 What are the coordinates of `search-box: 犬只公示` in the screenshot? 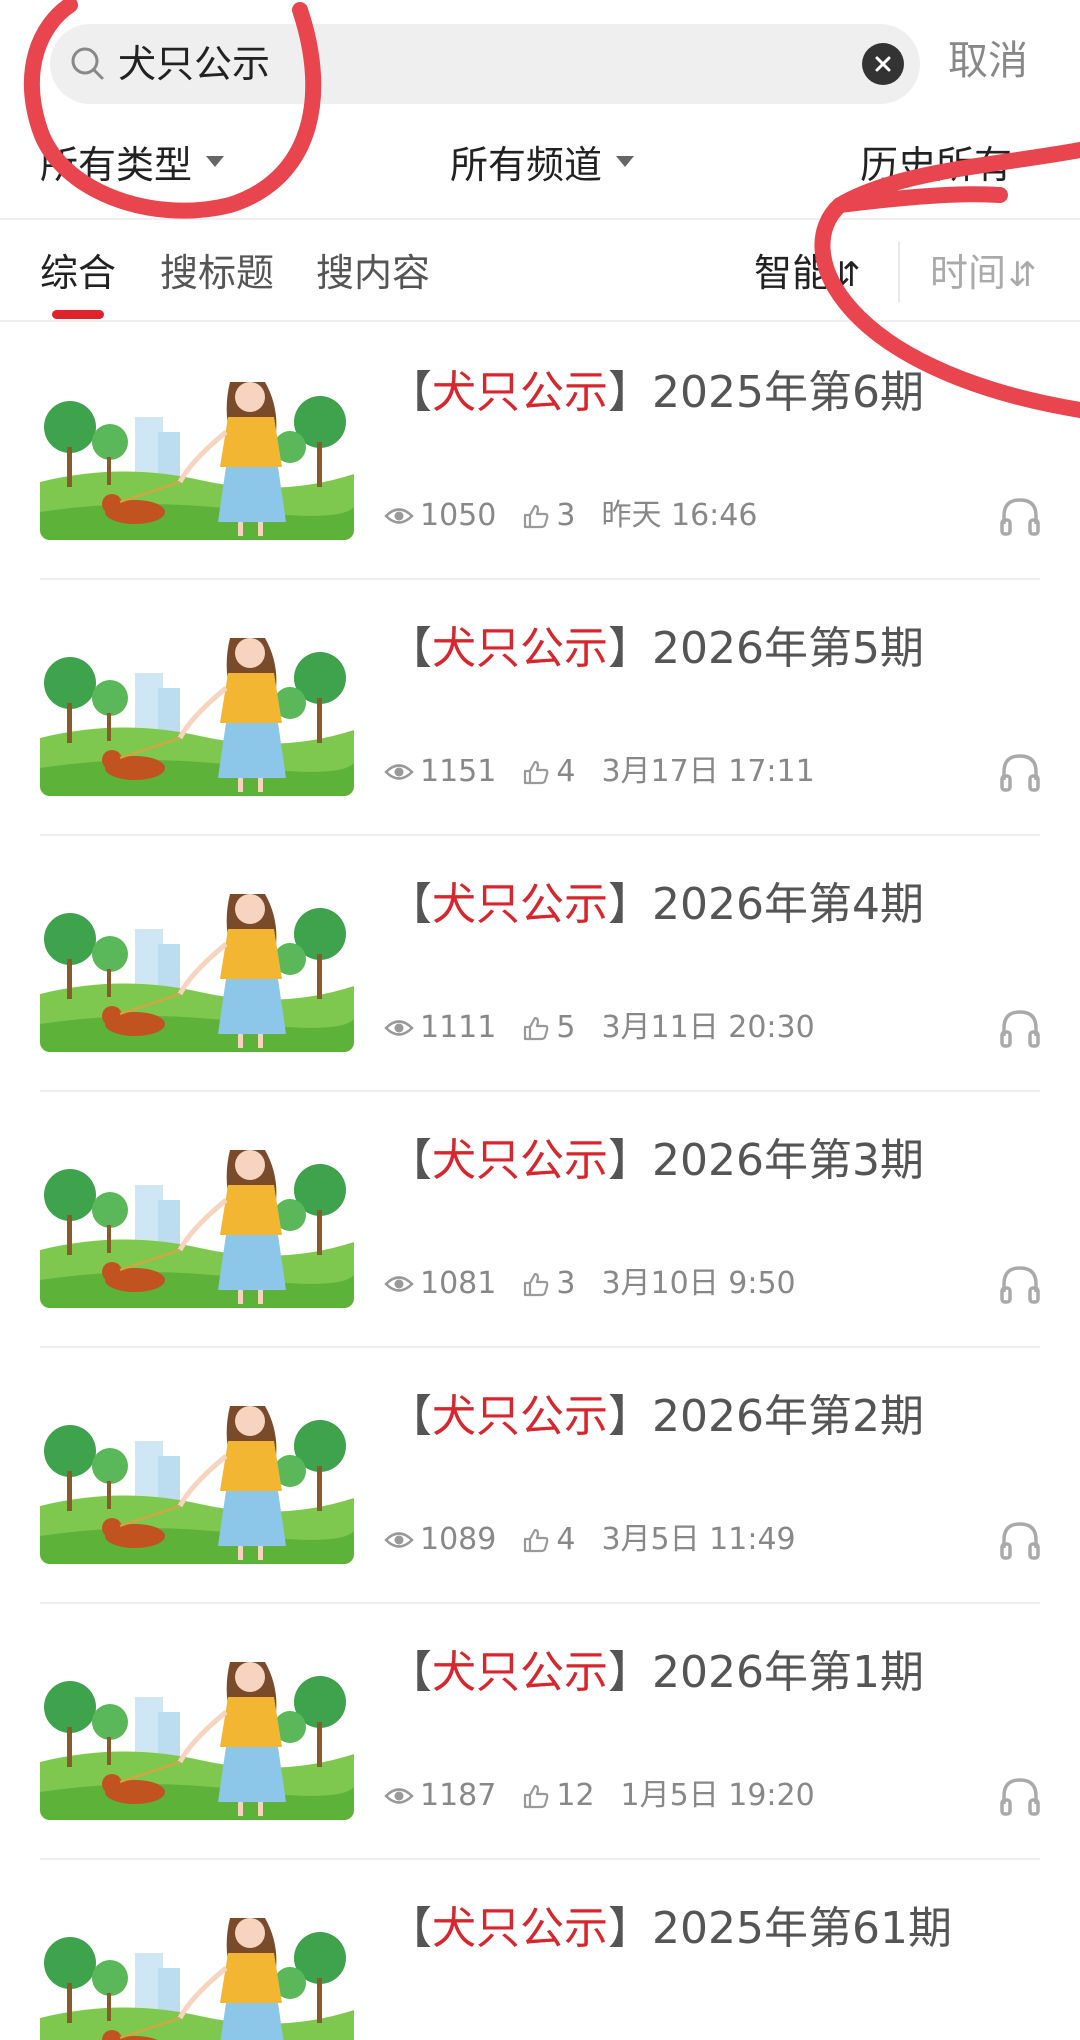 It's located at (485, 64).